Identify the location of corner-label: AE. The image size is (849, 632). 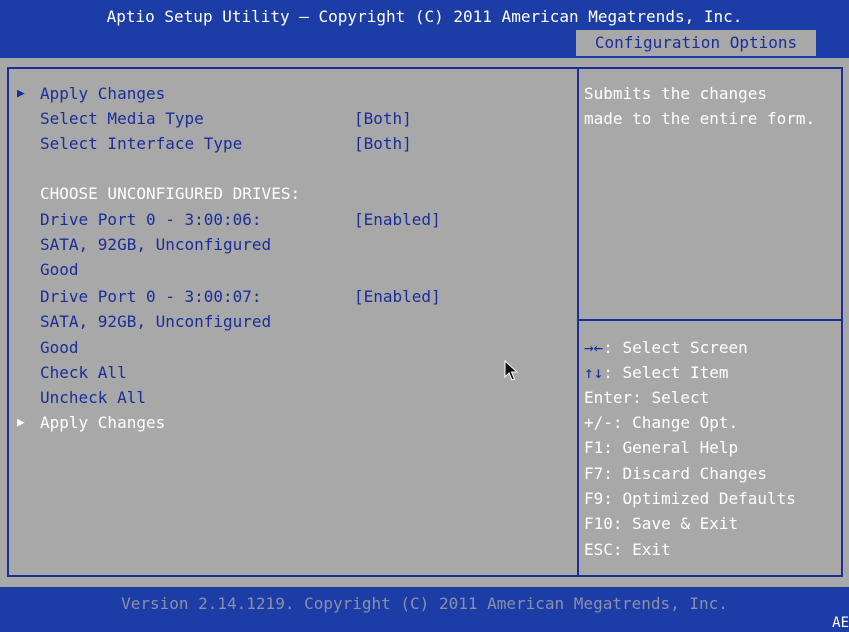
(840, 623).